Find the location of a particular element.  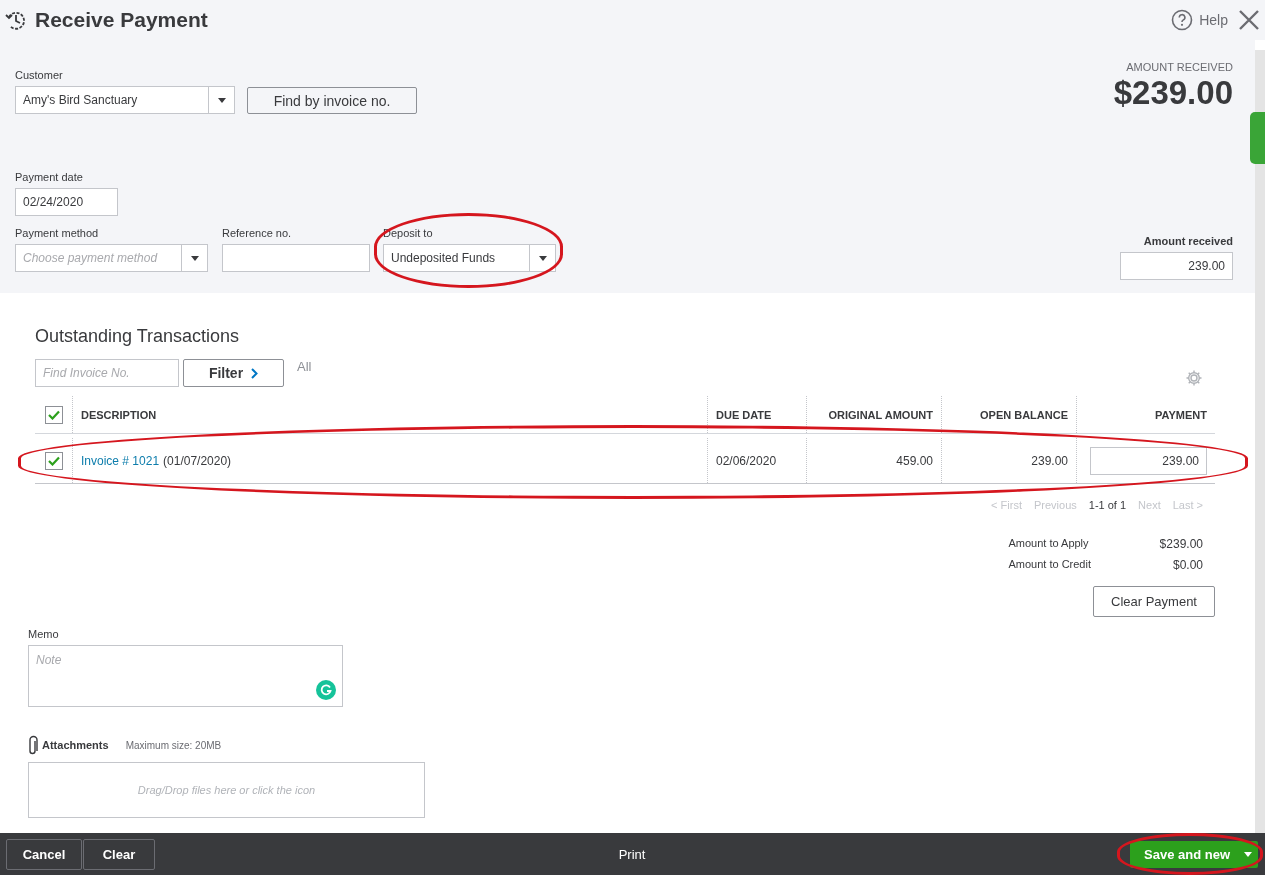

column-header: DESCRIPTION is located at coordinates (119, 414).